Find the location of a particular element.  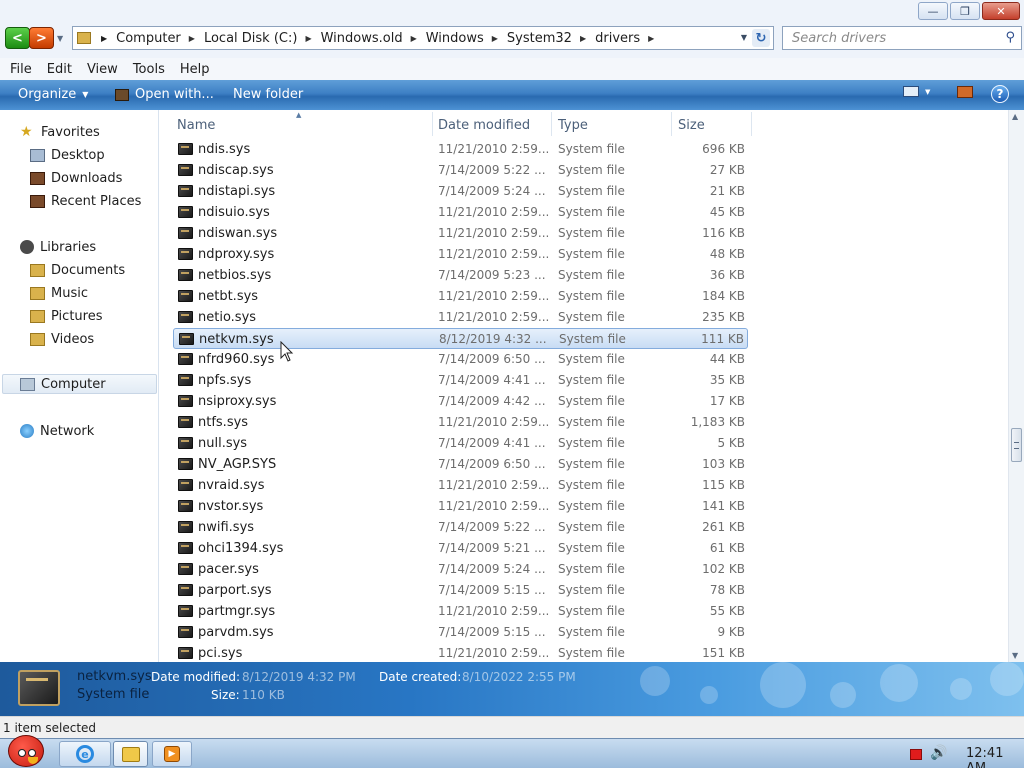

scroll-thumb is located at coordinates (1016, 445).